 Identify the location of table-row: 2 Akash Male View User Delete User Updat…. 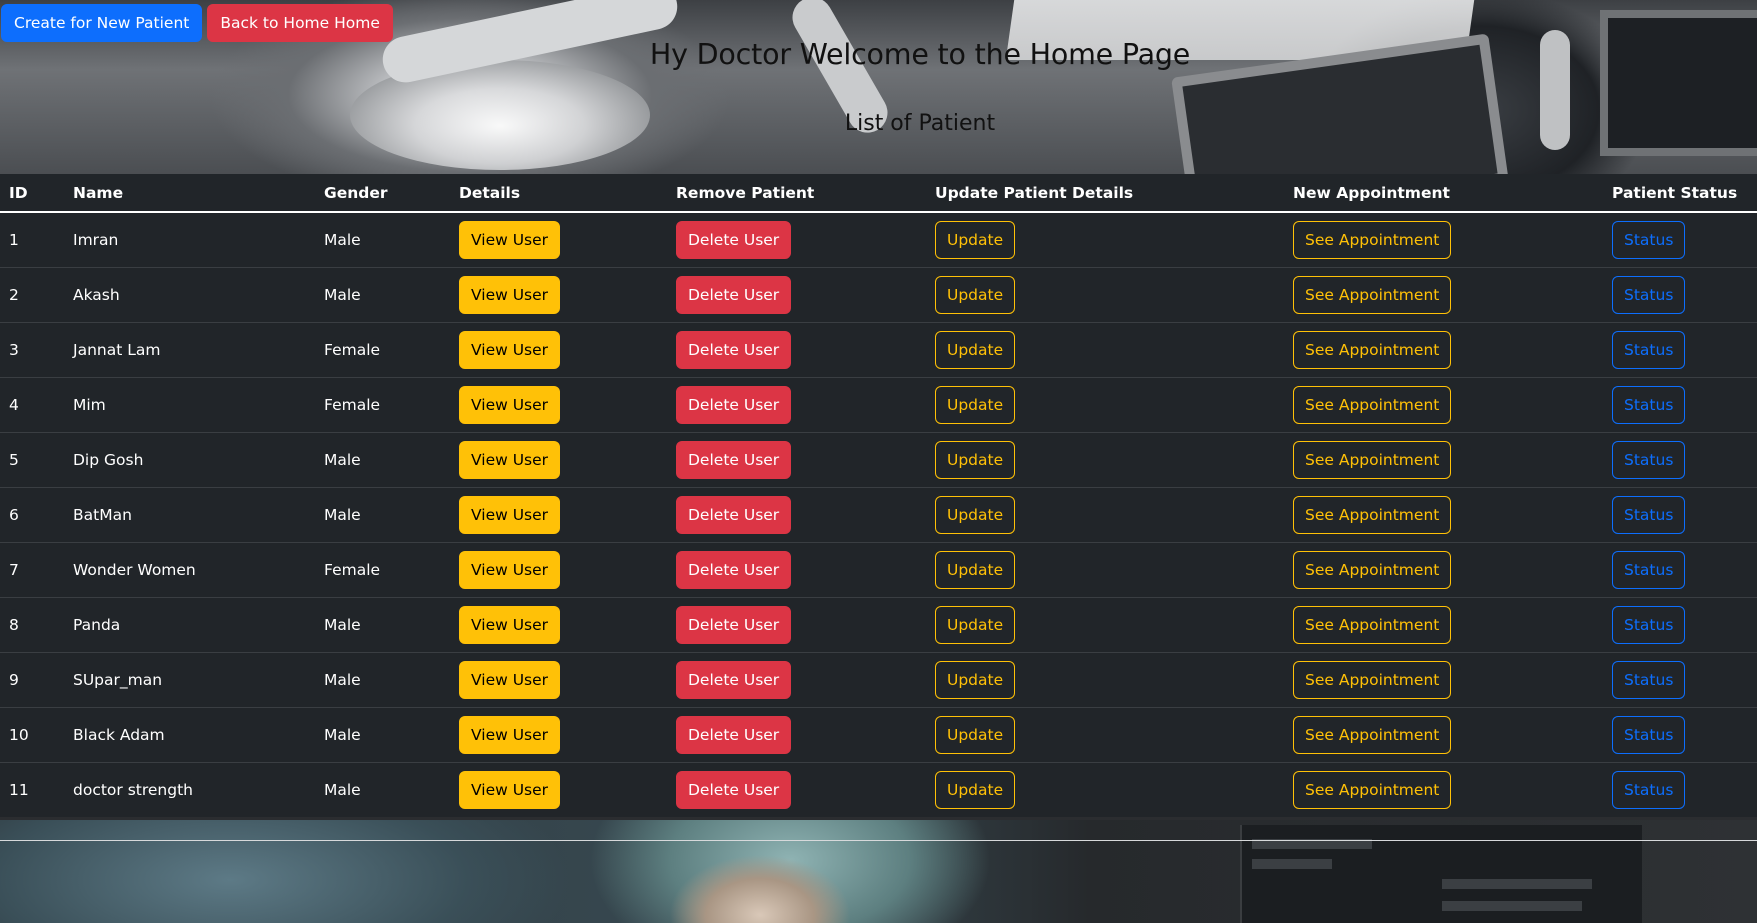
(878, 295).